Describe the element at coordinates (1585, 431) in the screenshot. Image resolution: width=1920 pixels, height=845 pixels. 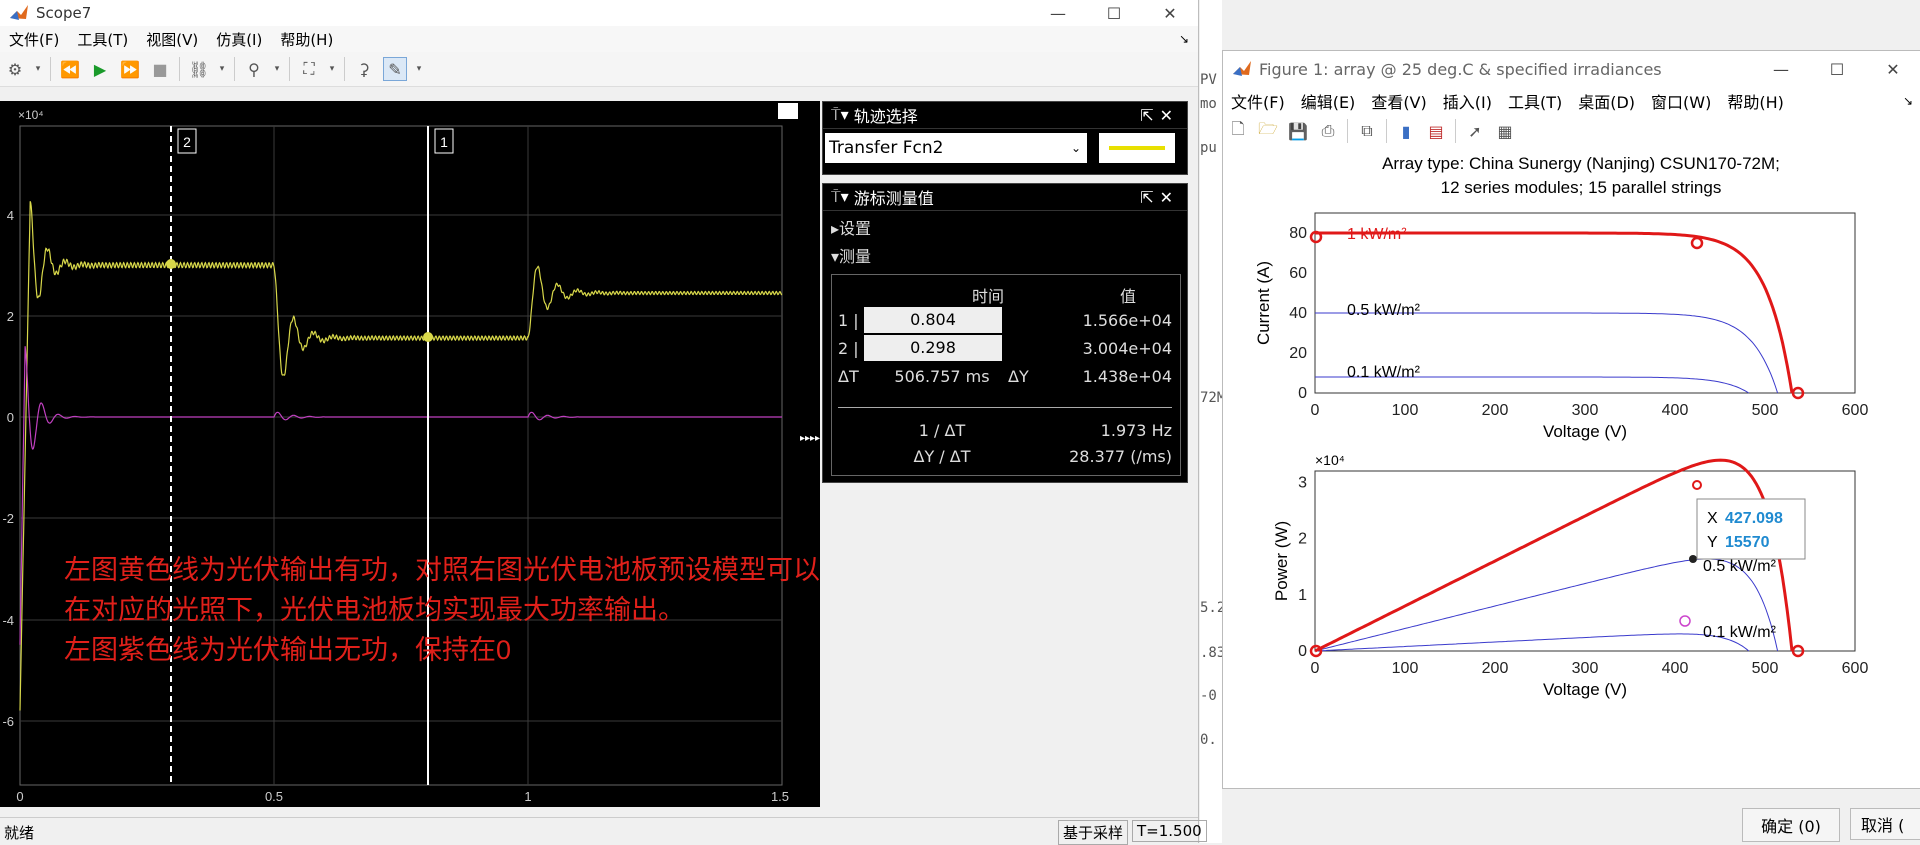
I see `iv-xlabel: Voltage (V)` at that location.